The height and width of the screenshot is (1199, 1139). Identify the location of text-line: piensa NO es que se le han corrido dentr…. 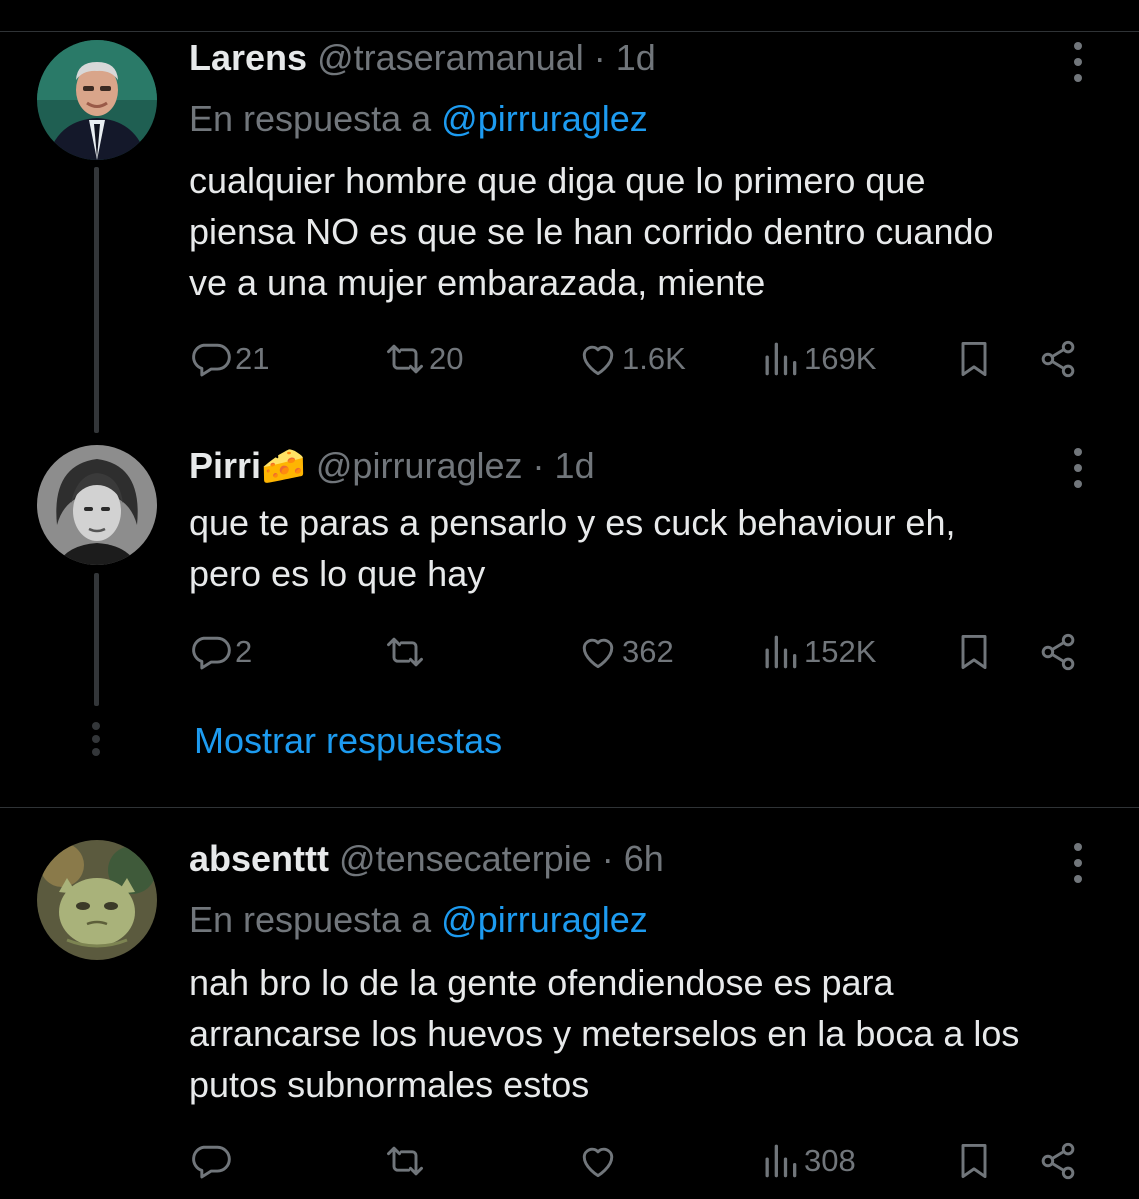
(591, 231).